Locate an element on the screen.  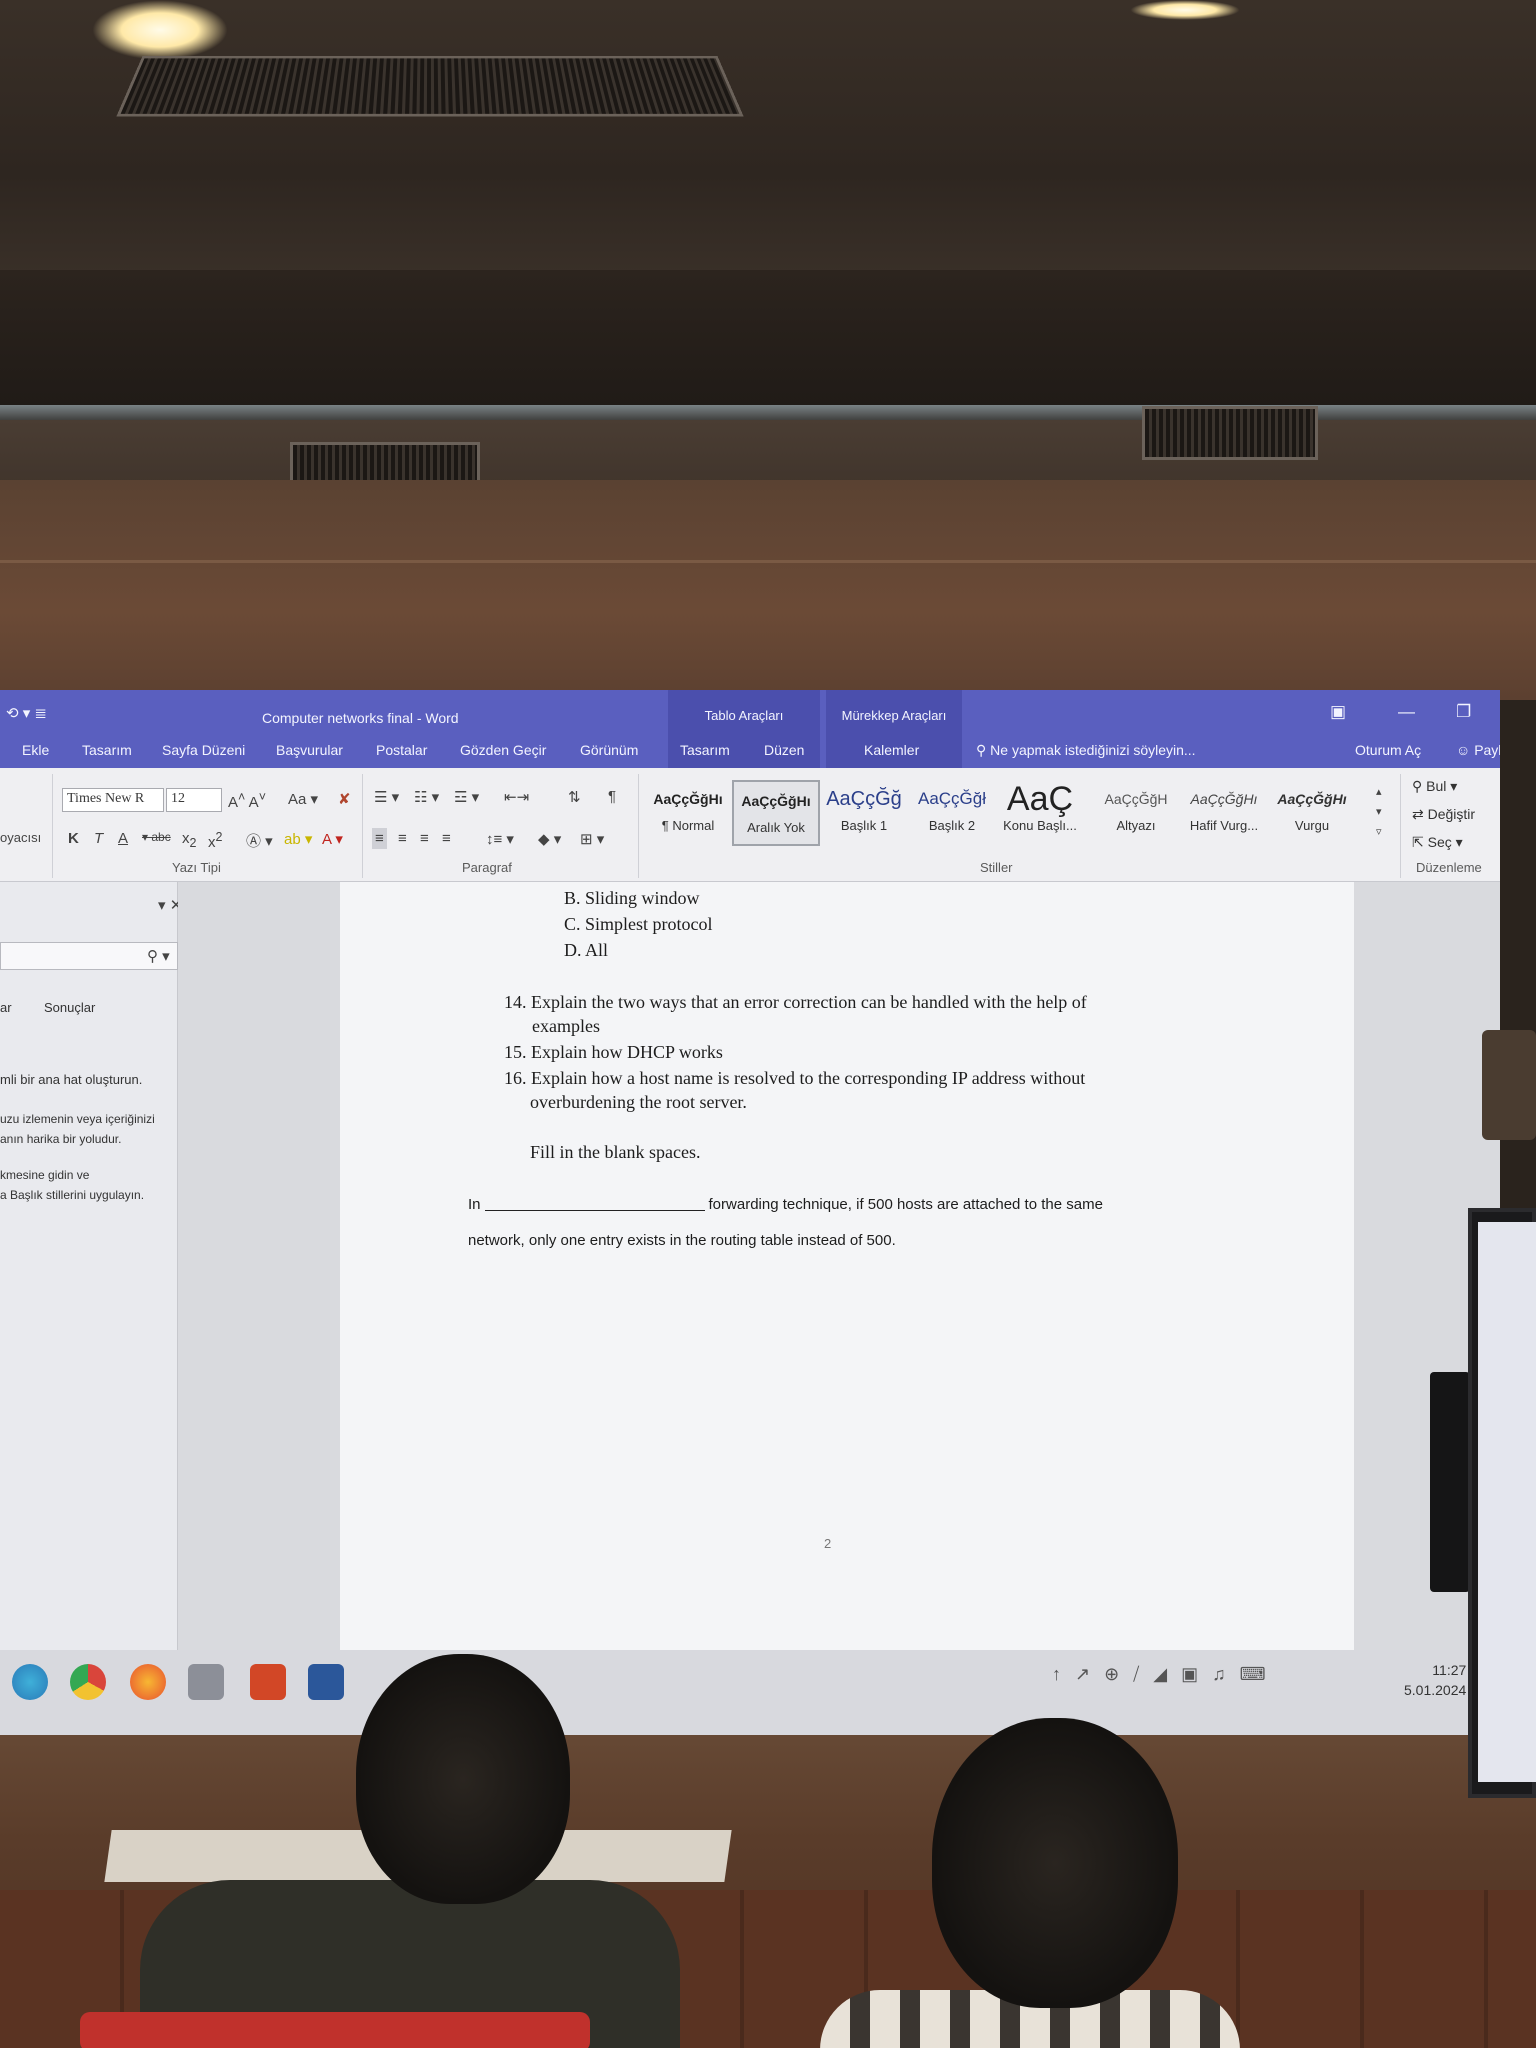
style-heading-1: AaÇçĞğ Başlık 1 is located at coordinates (864, 813).